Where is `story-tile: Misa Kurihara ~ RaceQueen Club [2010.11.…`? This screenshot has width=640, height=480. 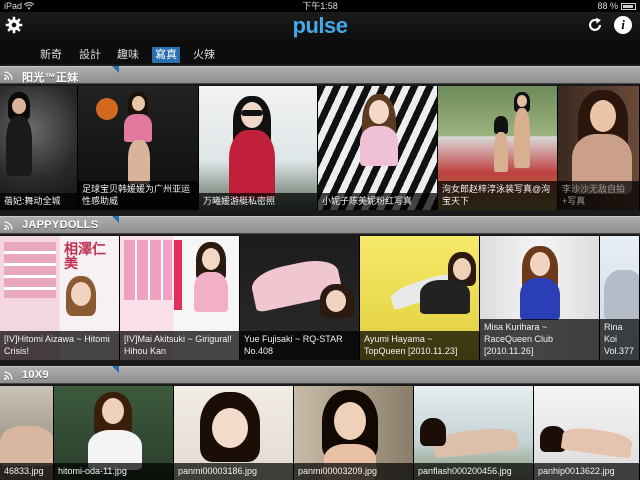 story-tile: Misa Kurihara ~ RaceQueen Club [2010.11.… is located at coordinates (540, 298).